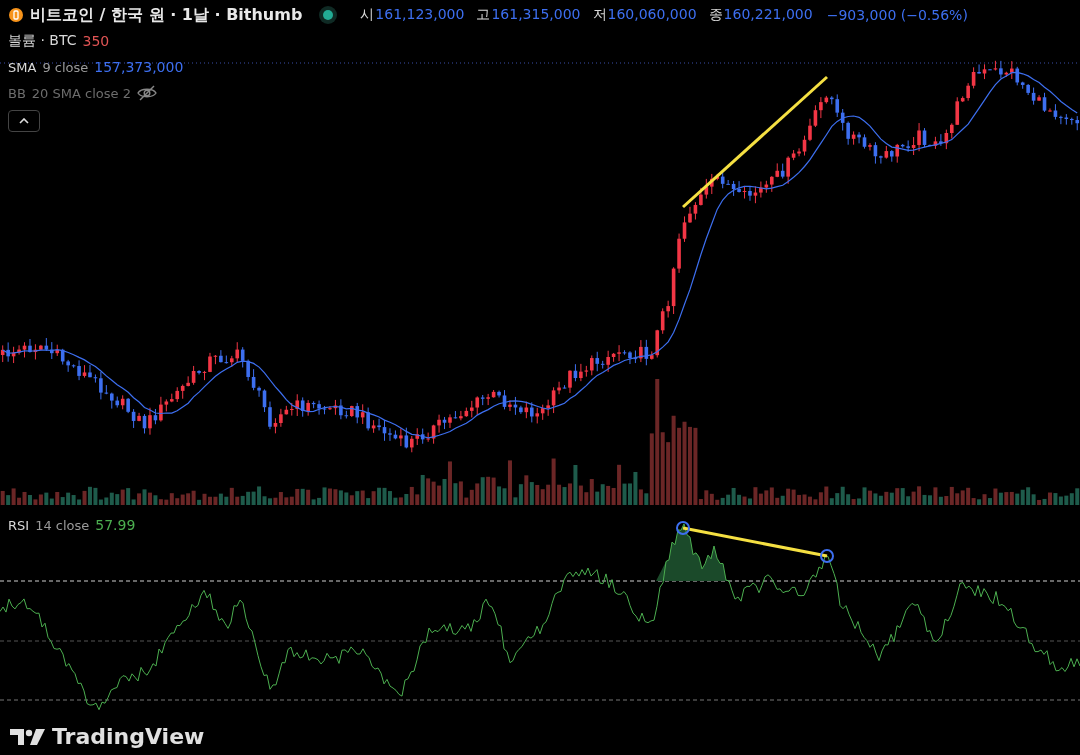 The height and width of the screenshot is (755, 1080). Describe the element at coordinates (599, 15) in the screenshot. I see `ohlc-label: 저` at that location.